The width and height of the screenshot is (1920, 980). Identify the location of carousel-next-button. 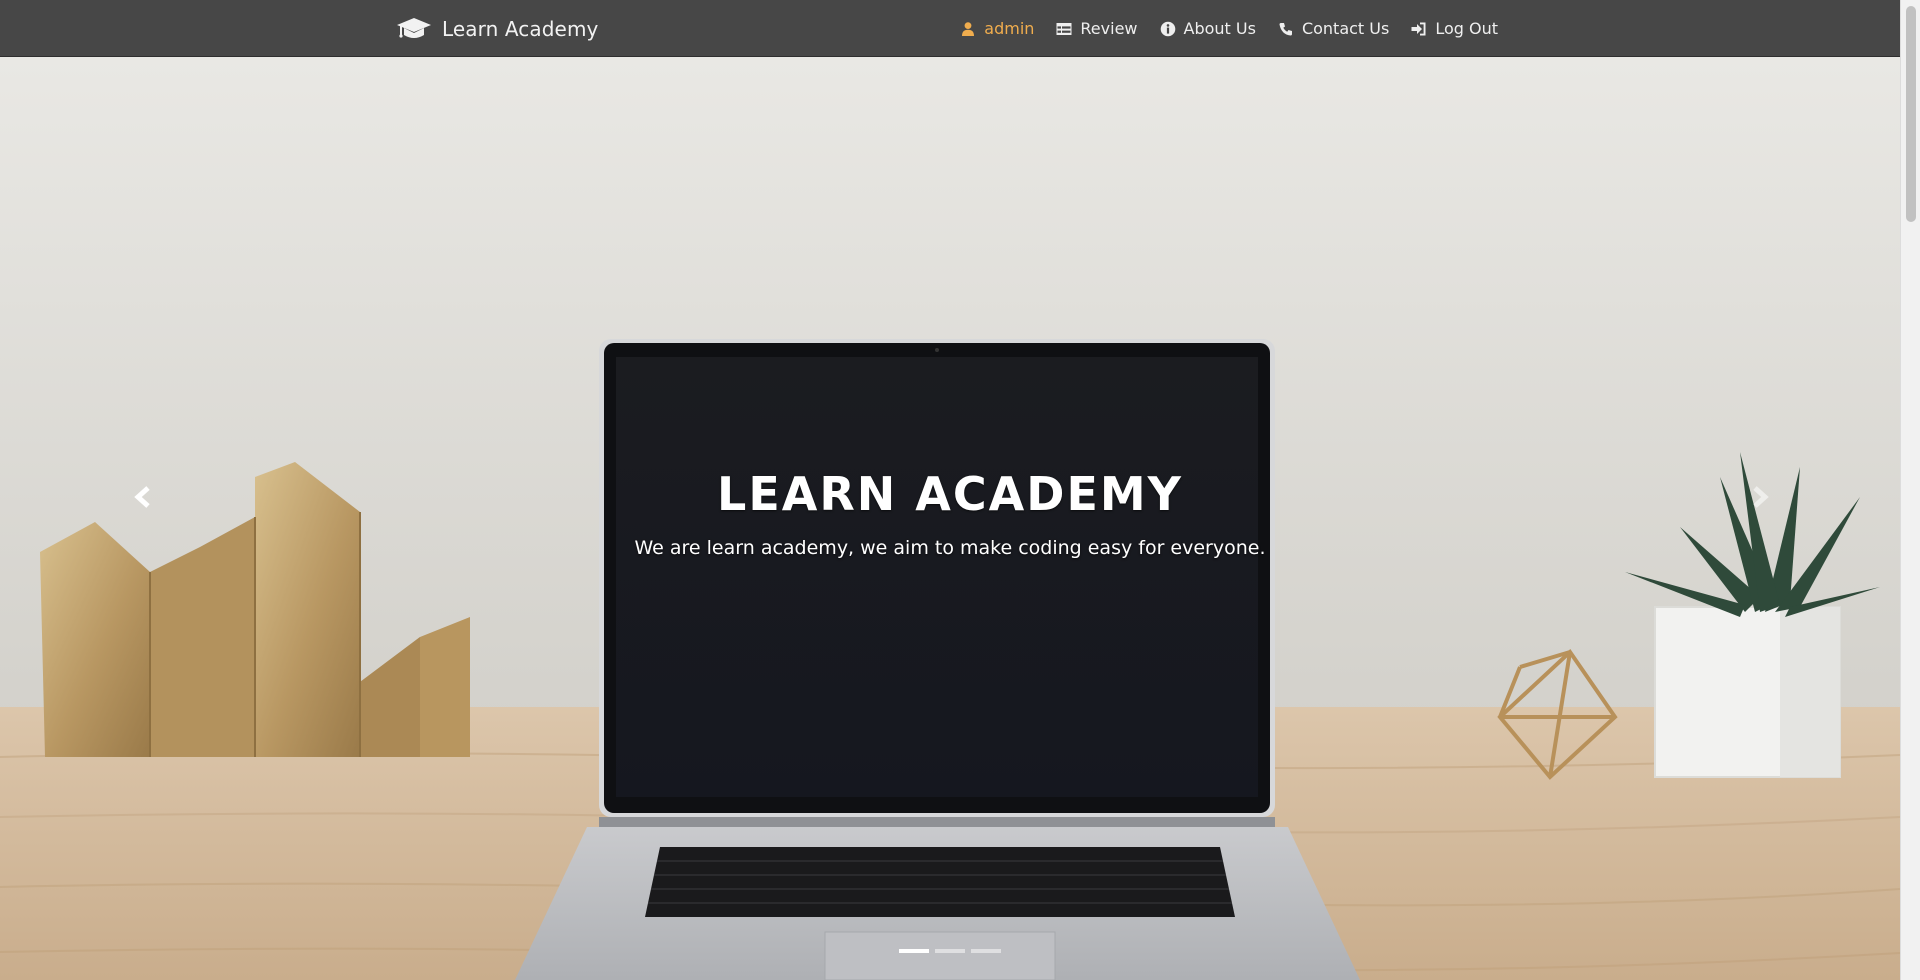
(1760, 497).